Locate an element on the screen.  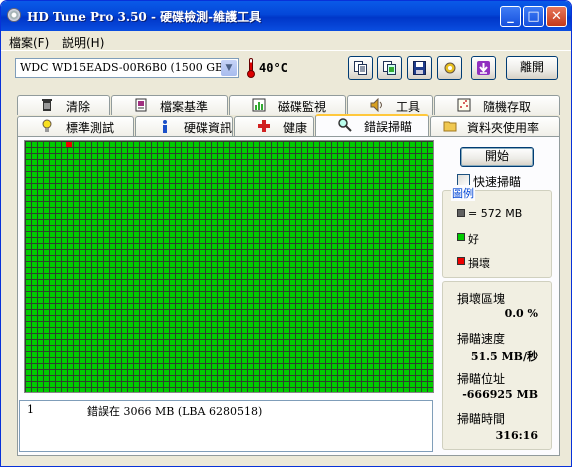
tab-info: 硬碟資訊 is located at coordinates (184, 126).